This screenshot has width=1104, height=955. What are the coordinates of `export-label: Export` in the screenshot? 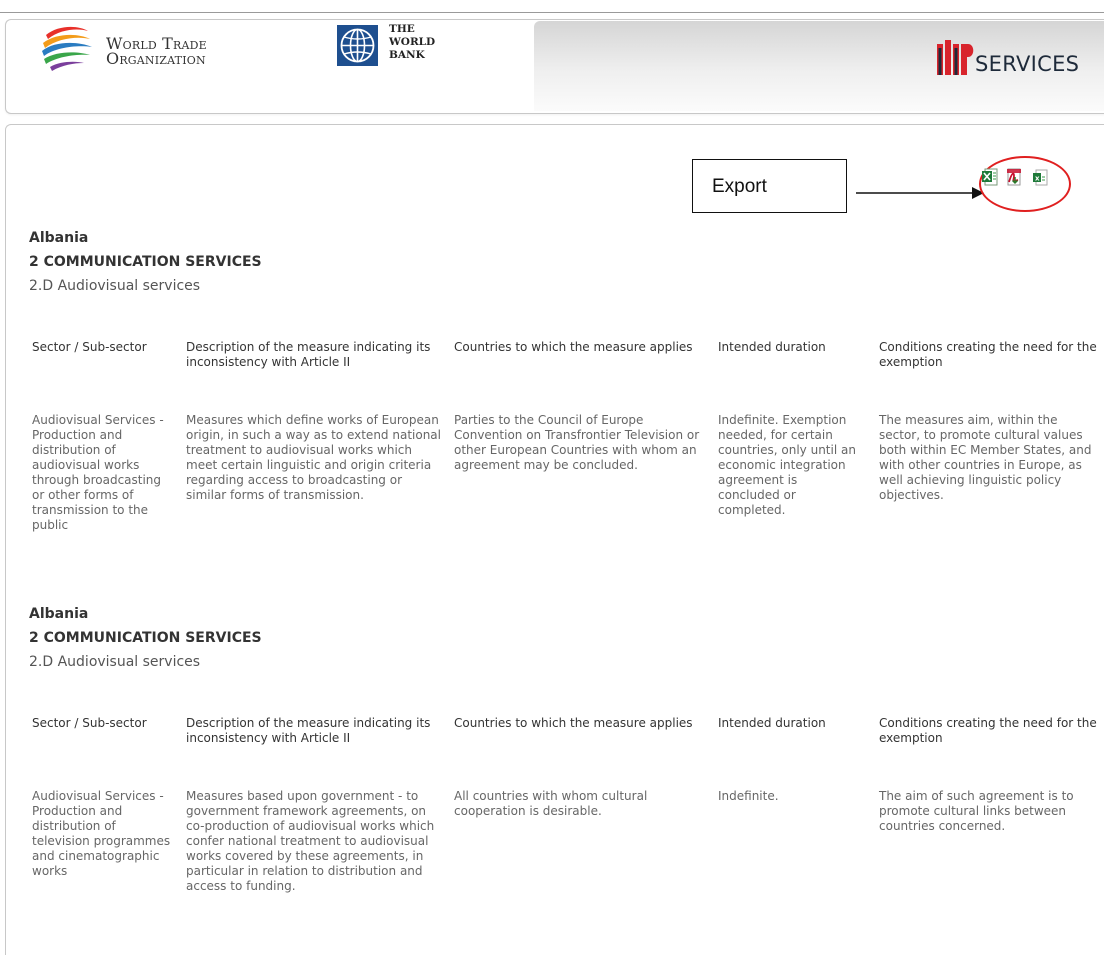 It's located at (739, 186).